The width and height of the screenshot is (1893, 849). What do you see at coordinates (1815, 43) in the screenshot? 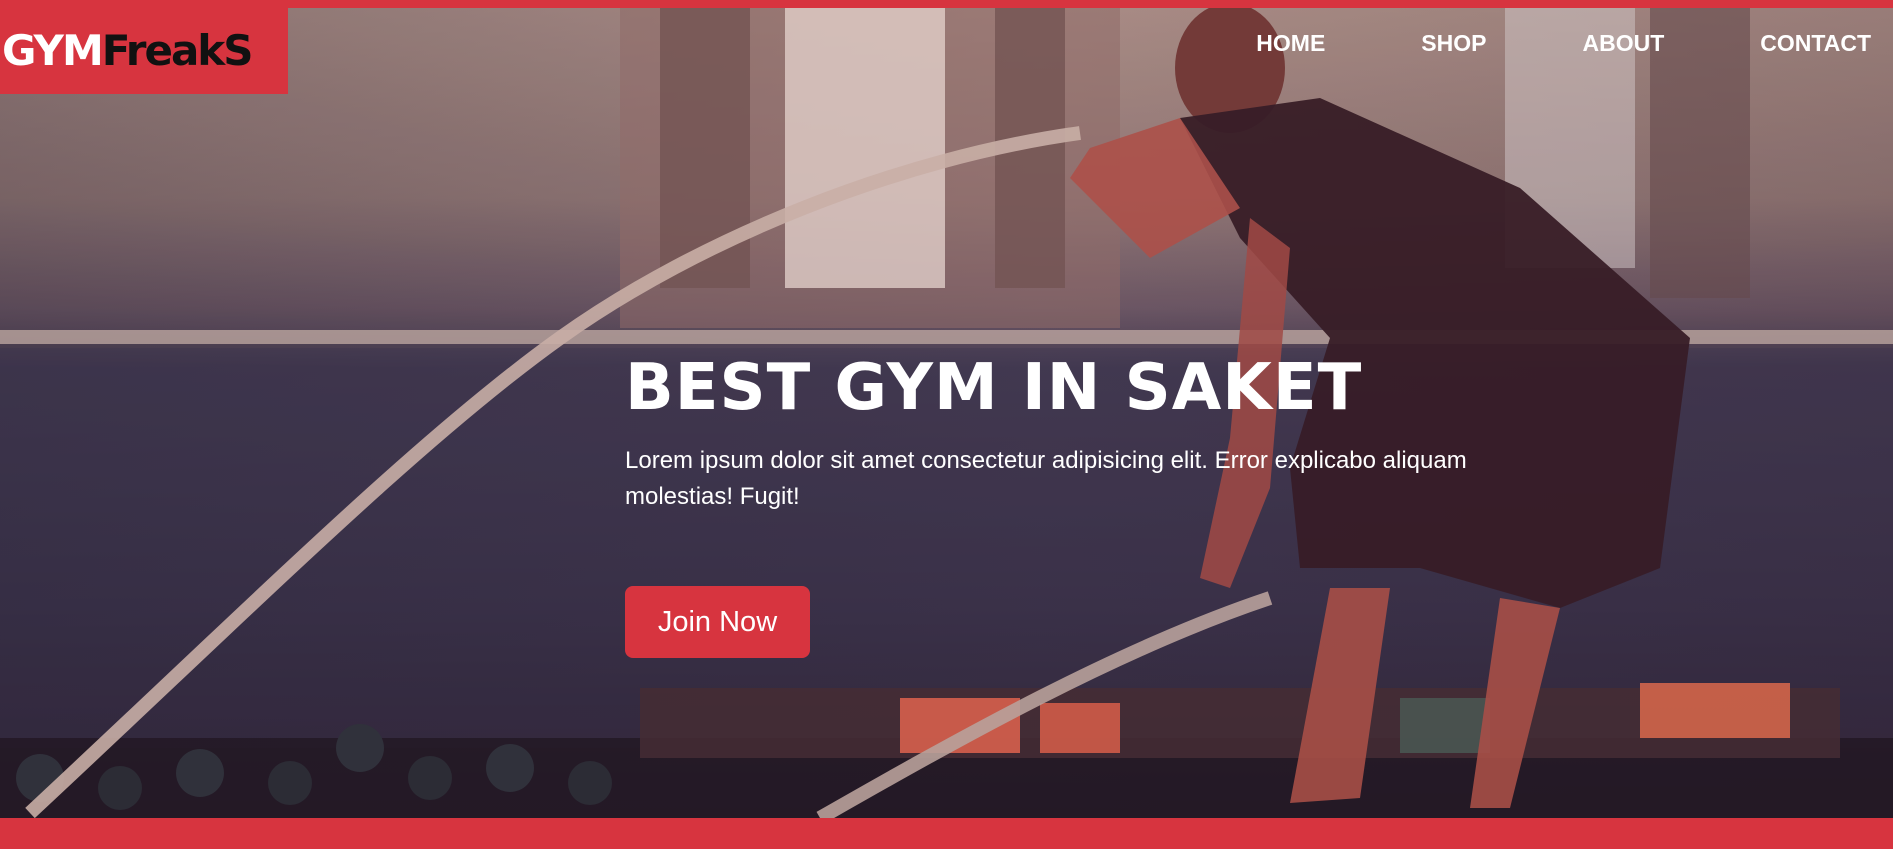
I see `nav-link-contact: CONTACT` at bounding box center [1815, 43].